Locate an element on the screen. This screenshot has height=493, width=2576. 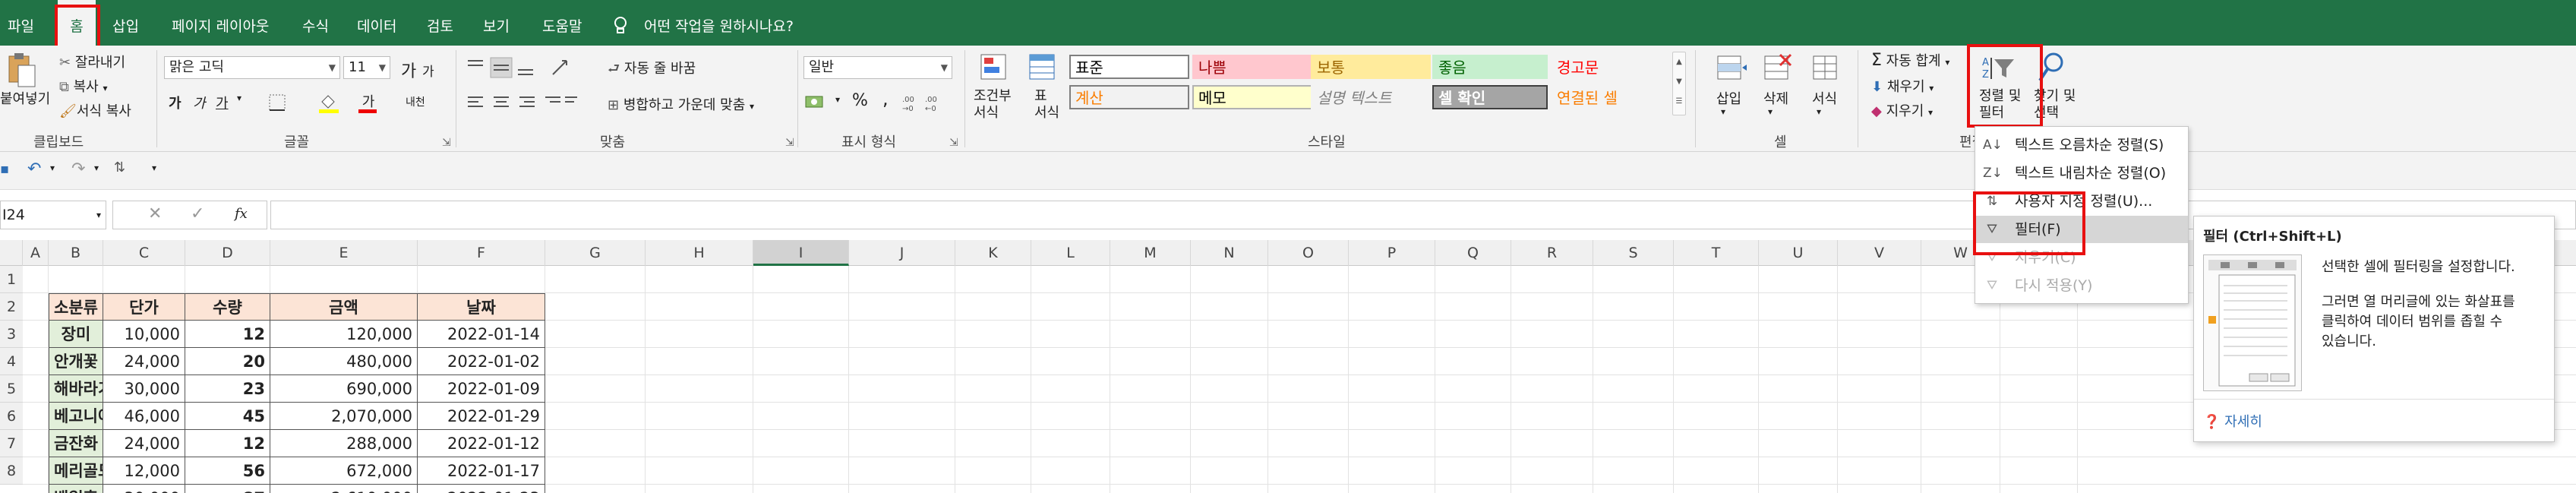
tell-me-more-link: ❓ 자세히 is located at coordinates (2232, 421).